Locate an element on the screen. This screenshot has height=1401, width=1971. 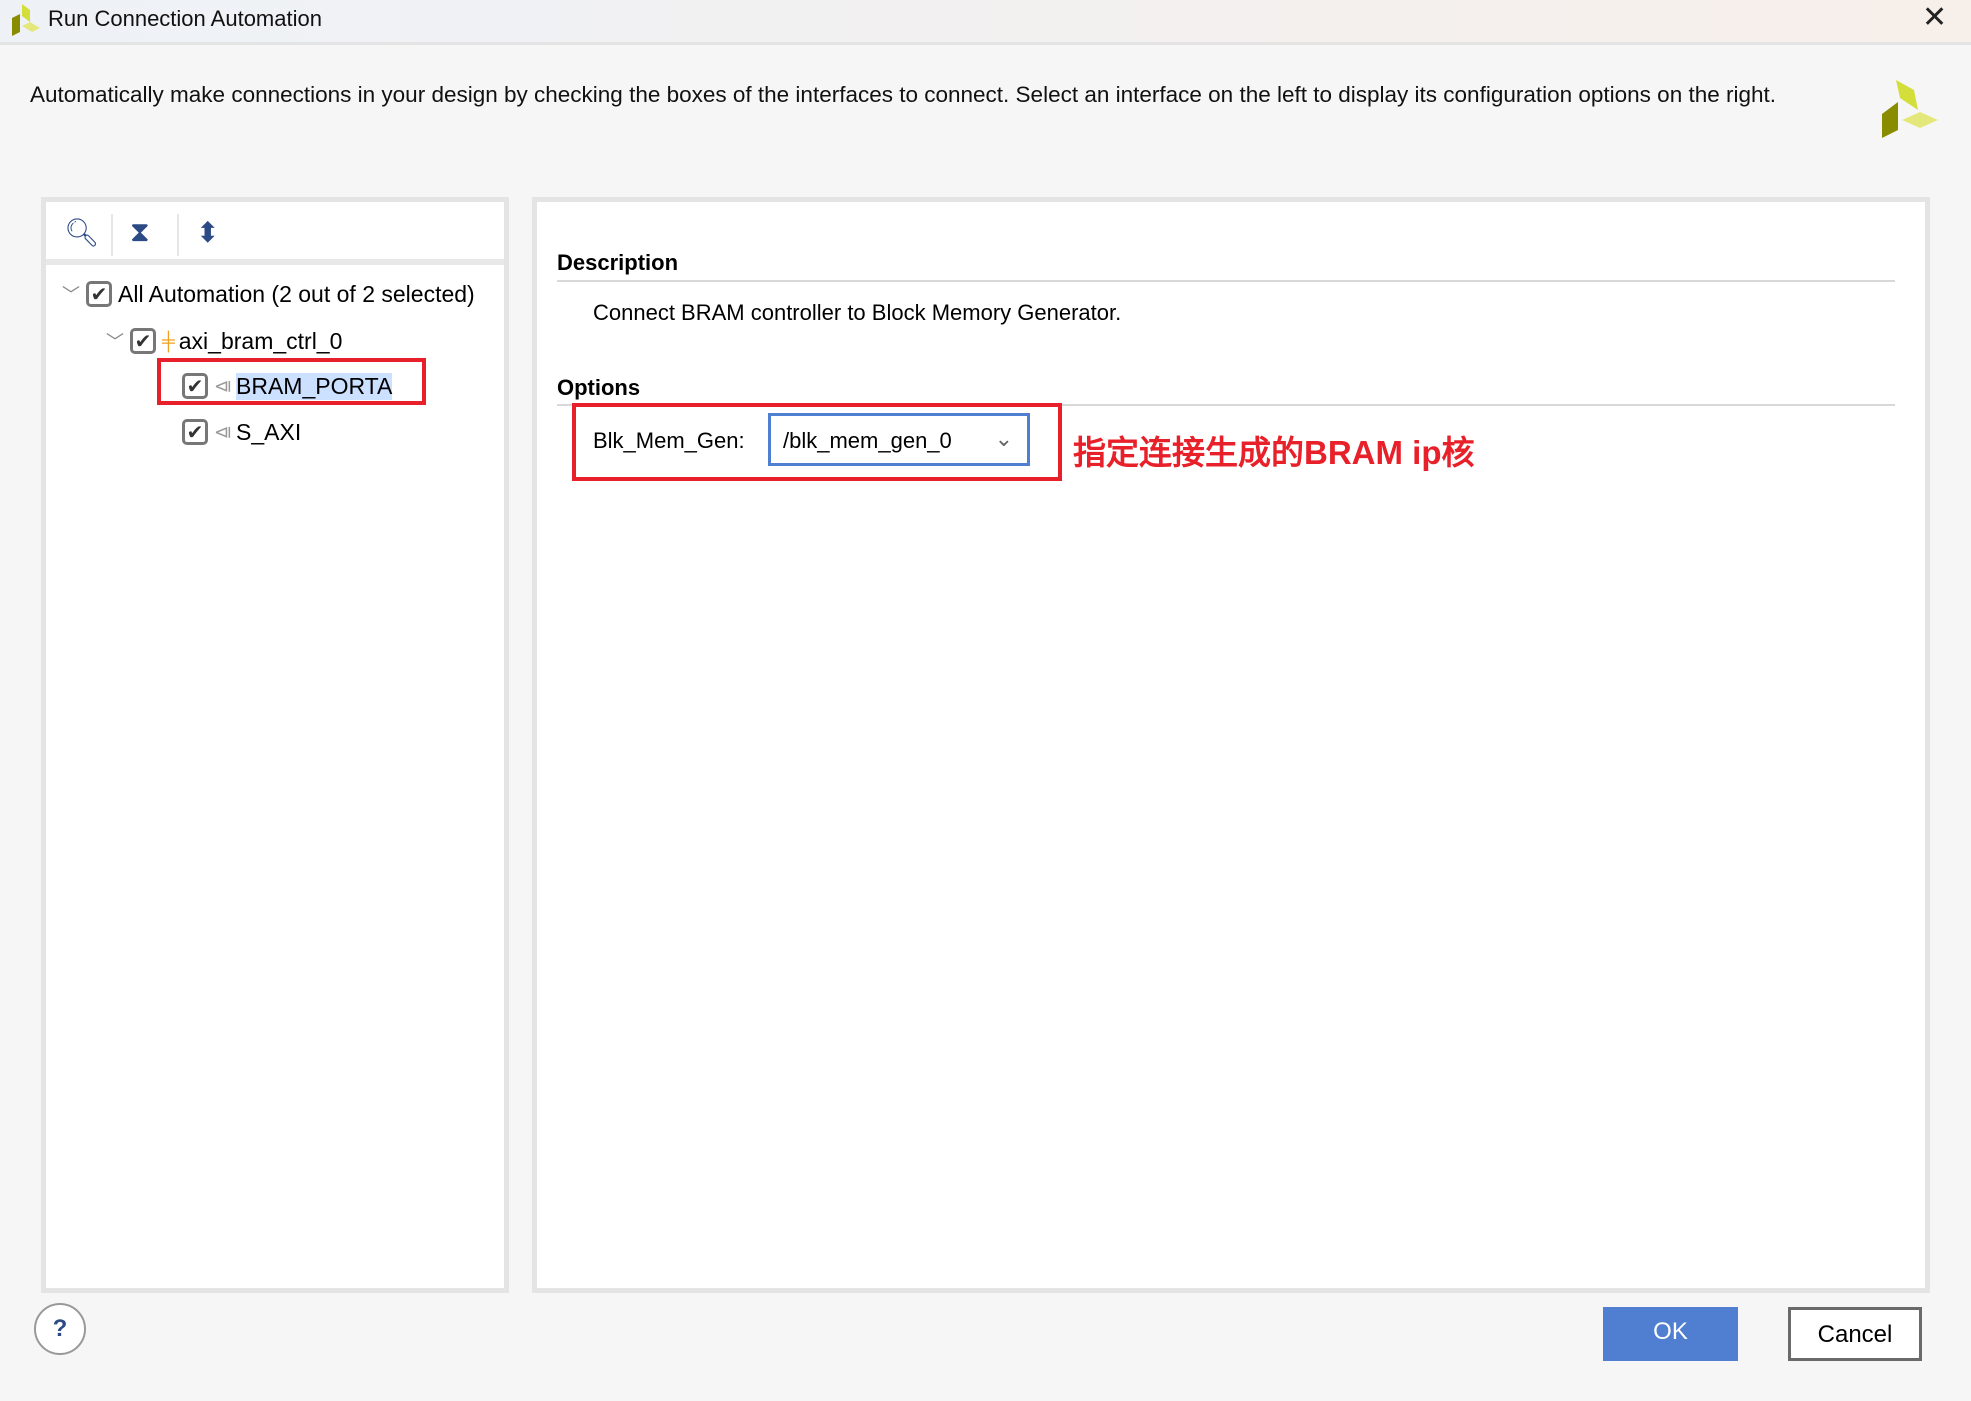
cancel-button: Cancel is located at coordinates (1855, 1334).